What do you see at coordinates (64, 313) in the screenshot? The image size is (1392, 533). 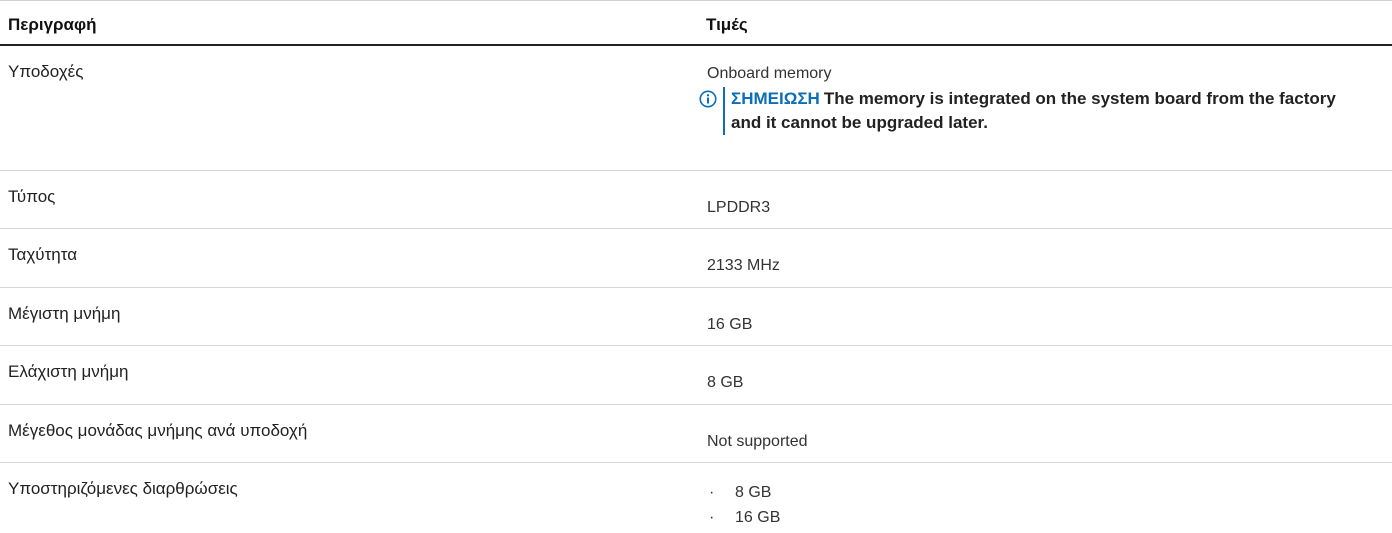 I see `row-label: Μέγιστη μνήμη` at bounding box center [64, 313].